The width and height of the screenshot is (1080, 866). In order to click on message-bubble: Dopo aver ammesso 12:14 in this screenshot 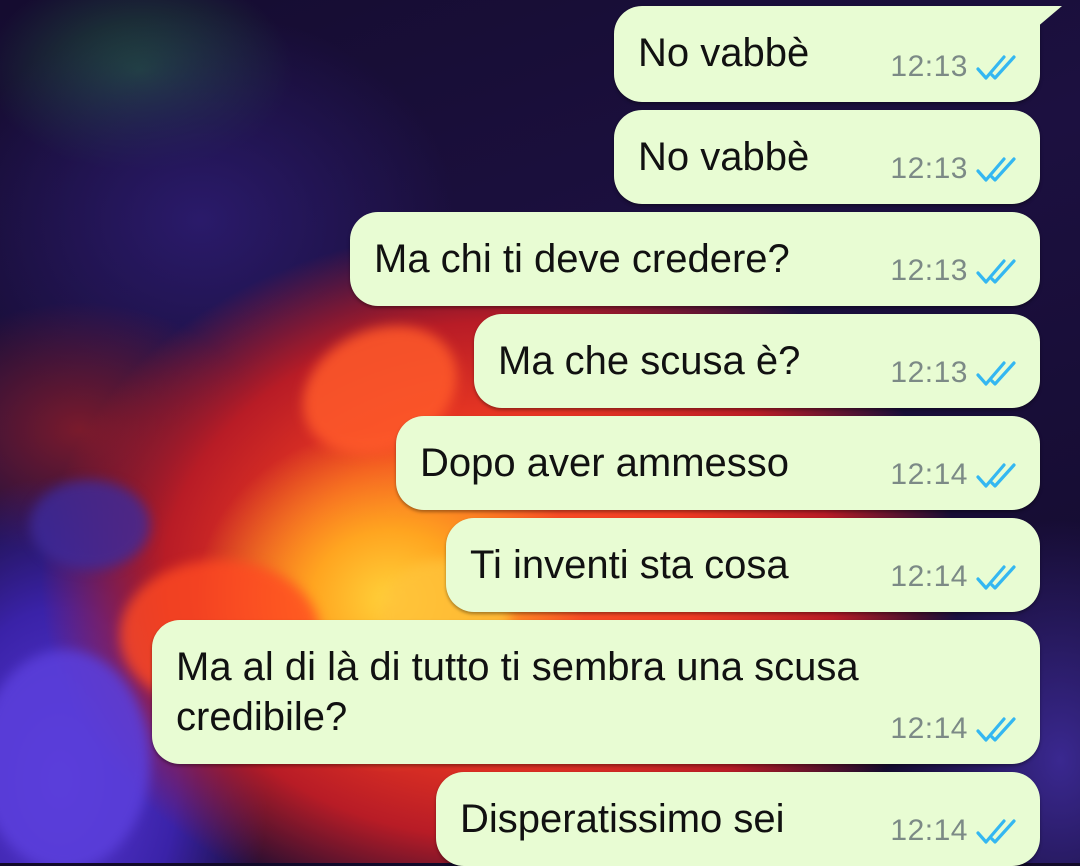, I will do `click(718, 463)`.